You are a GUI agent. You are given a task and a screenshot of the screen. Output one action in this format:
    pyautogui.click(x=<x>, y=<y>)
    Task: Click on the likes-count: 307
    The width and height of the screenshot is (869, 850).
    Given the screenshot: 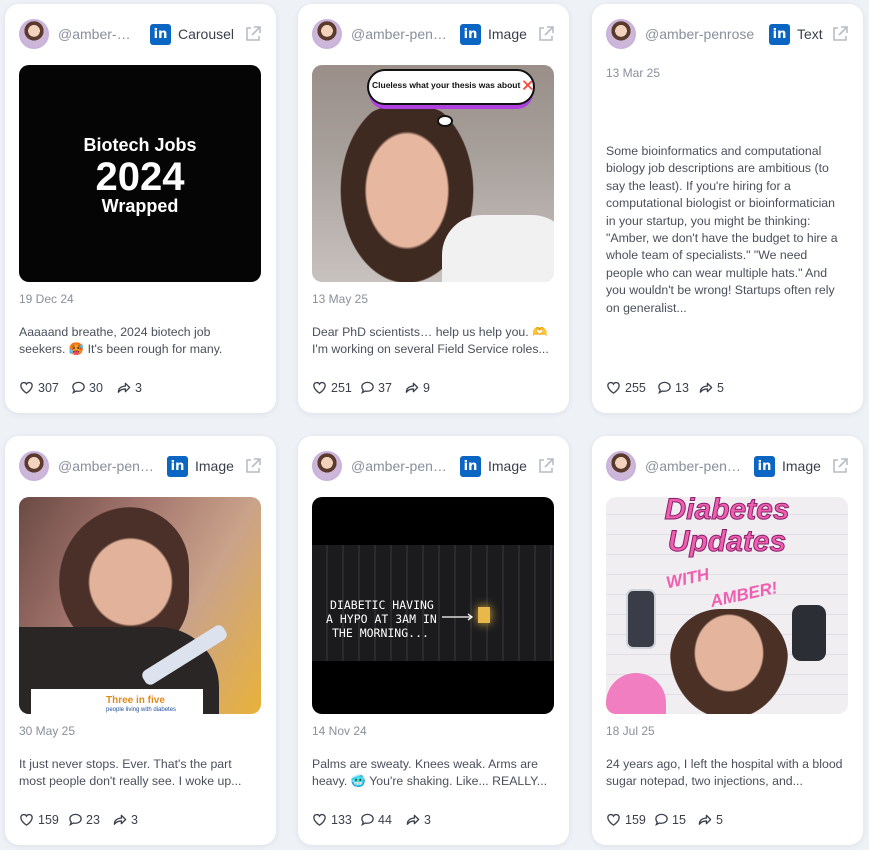 What is the action you would take?
    pyautogui.click(x=48, y=388)
    